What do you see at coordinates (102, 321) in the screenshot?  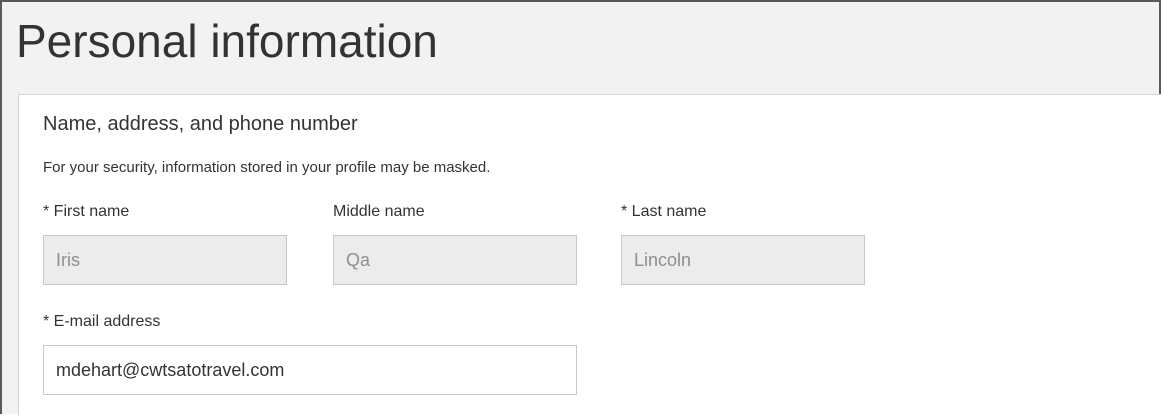 I see `email-label: * E-mail address` at bounding box center [102, 321].